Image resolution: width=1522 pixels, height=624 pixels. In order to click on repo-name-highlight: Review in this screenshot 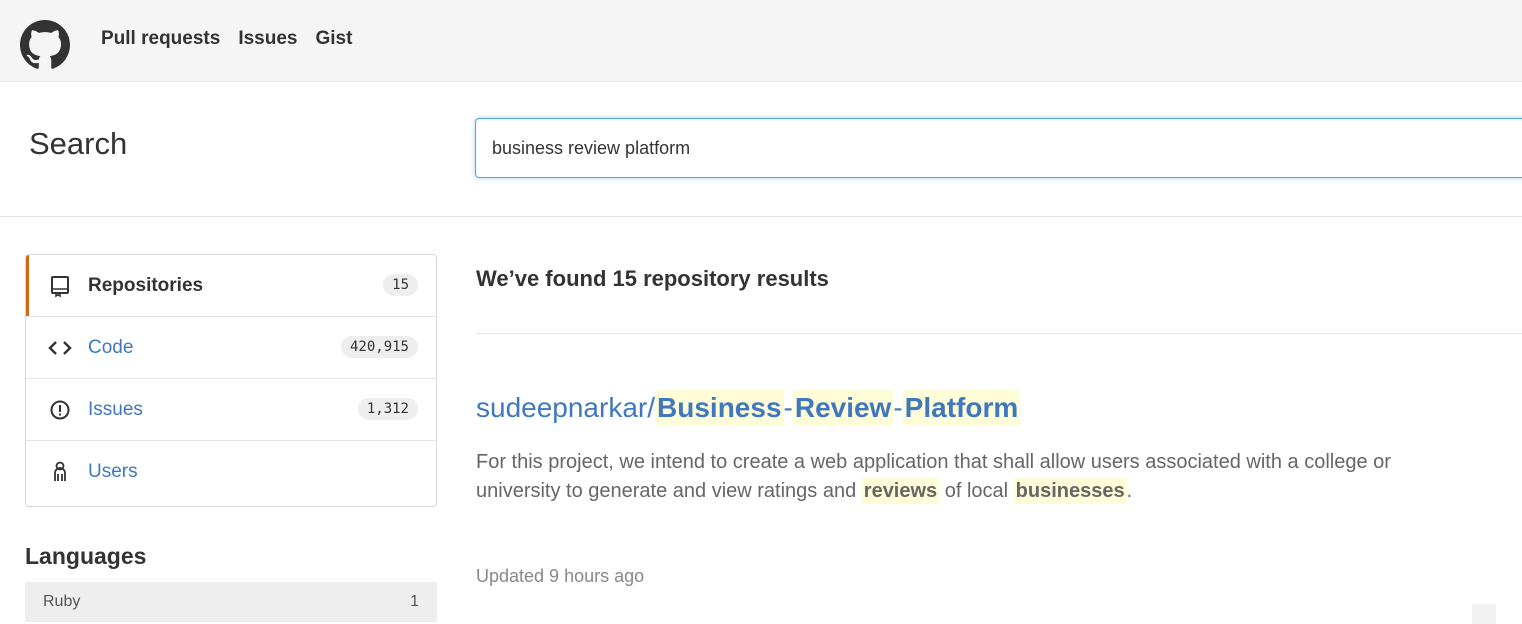, I will do `click(843, 407)`.